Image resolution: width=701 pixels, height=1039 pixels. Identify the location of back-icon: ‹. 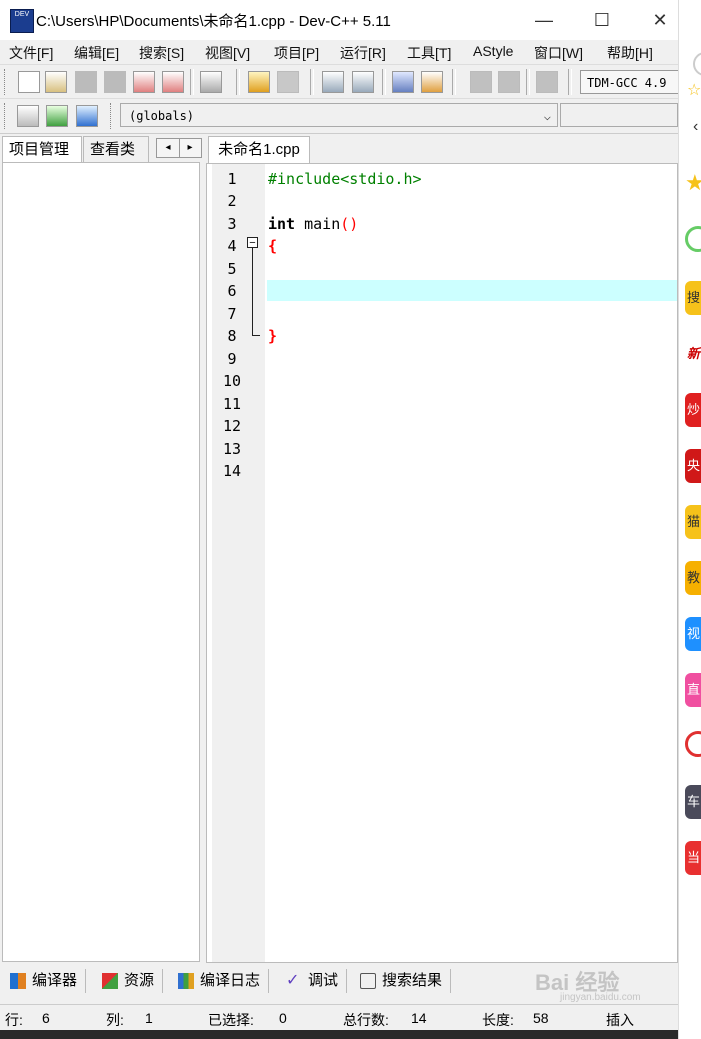
(695, 127).